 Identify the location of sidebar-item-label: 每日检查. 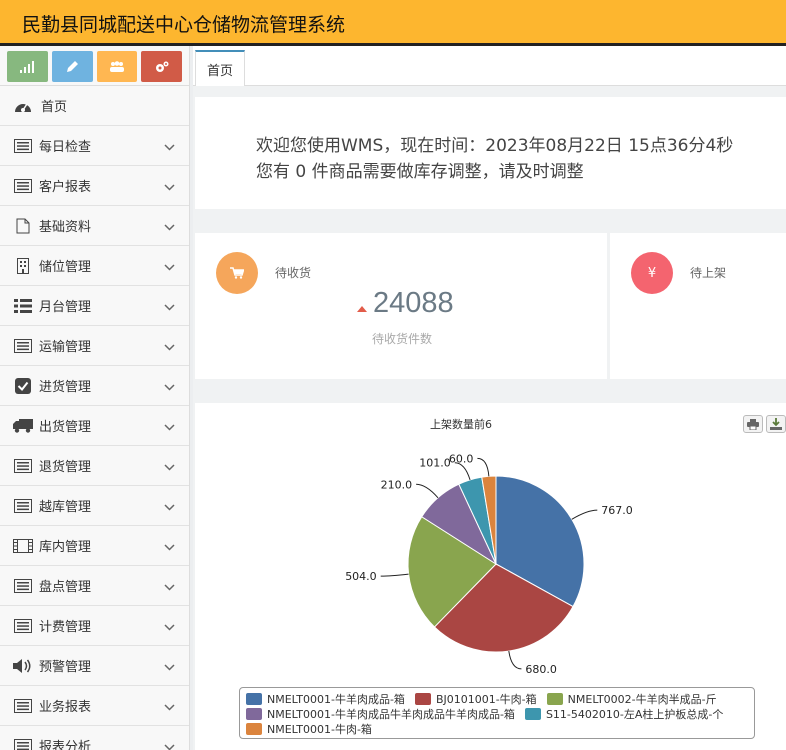
(65, 147).